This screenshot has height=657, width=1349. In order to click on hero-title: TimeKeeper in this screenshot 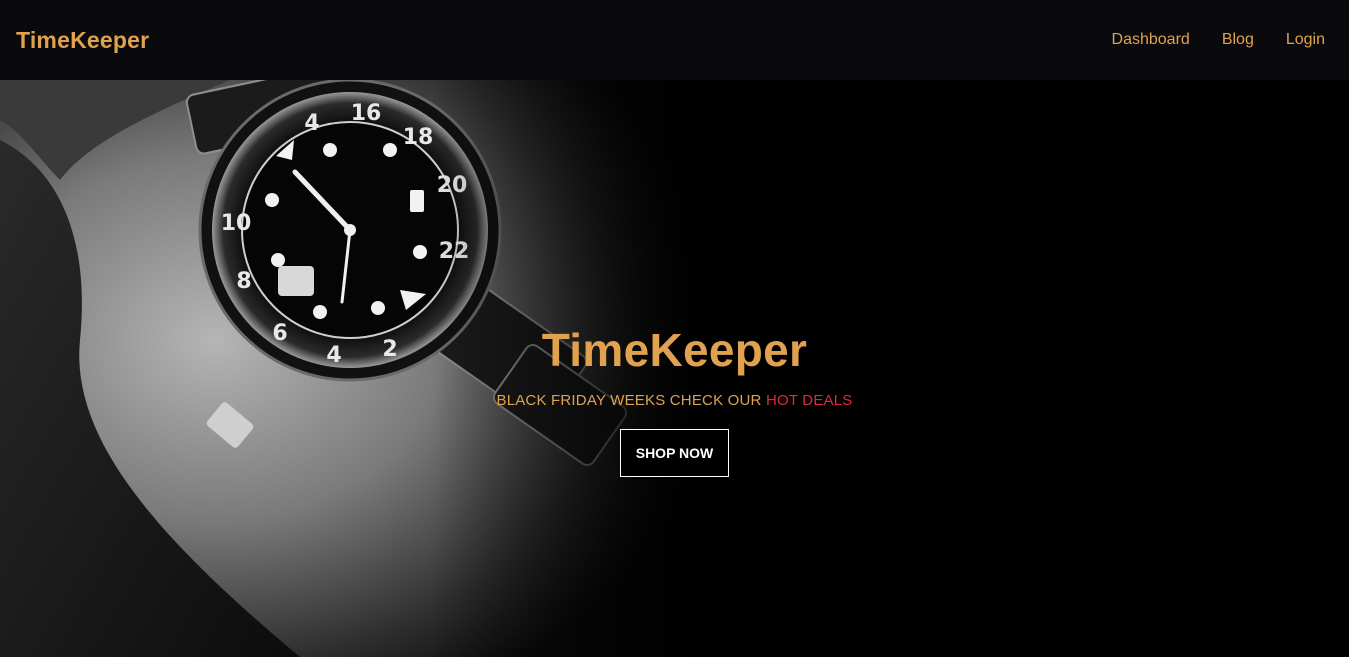, I will do `click(674, 350)`.